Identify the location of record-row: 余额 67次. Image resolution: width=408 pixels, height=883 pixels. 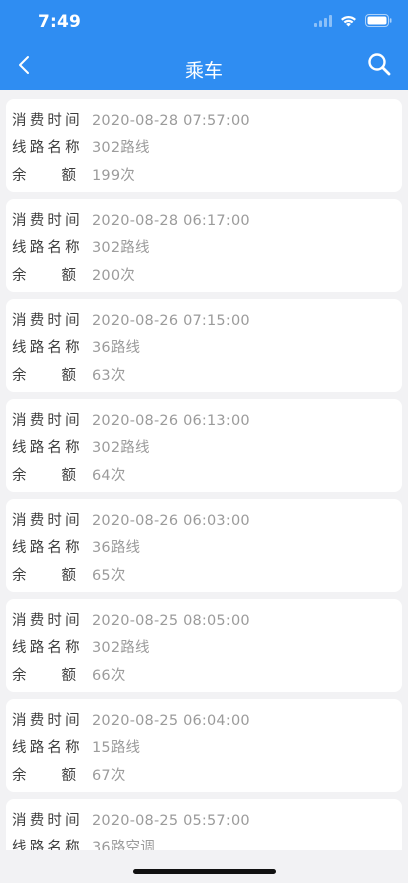
(207, 776).